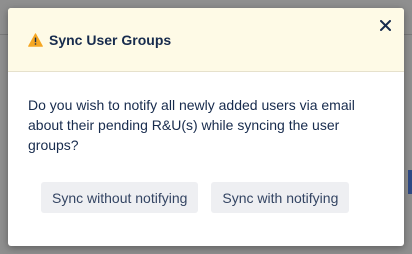  I want to click on dialog-title: Sync User Groups, so click(110, 39).